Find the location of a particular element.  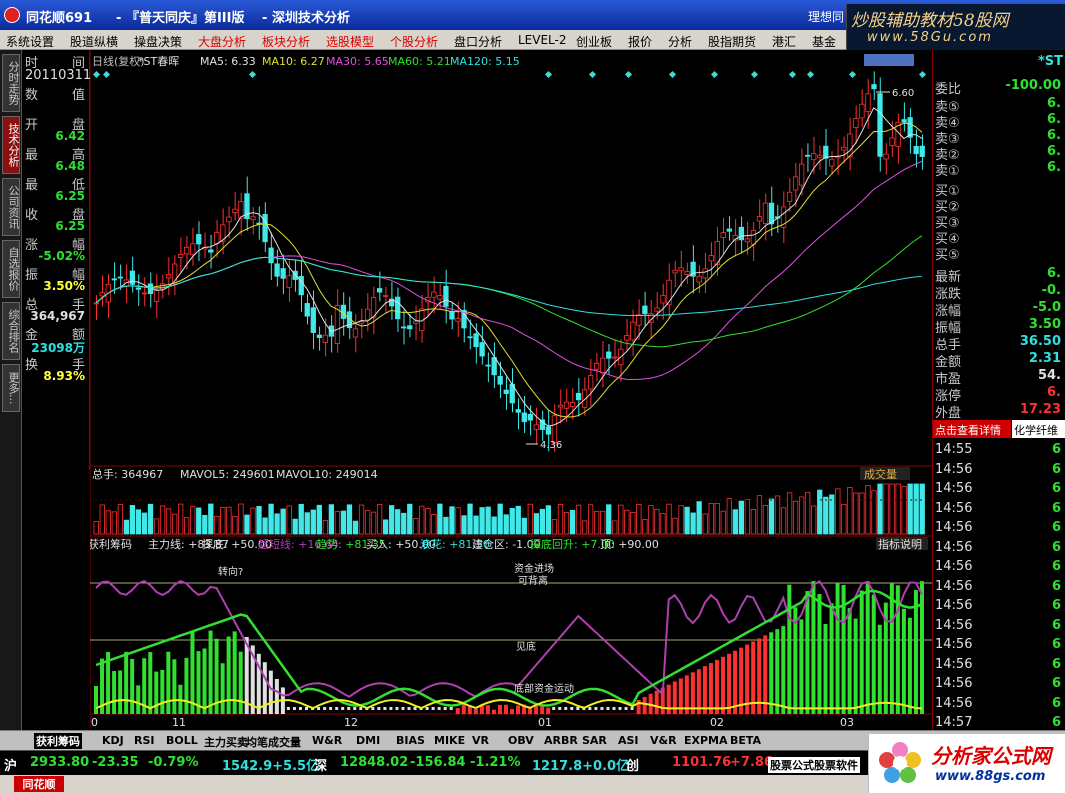

indicator-tab-17: BETA is located at coordinates (745, 740).